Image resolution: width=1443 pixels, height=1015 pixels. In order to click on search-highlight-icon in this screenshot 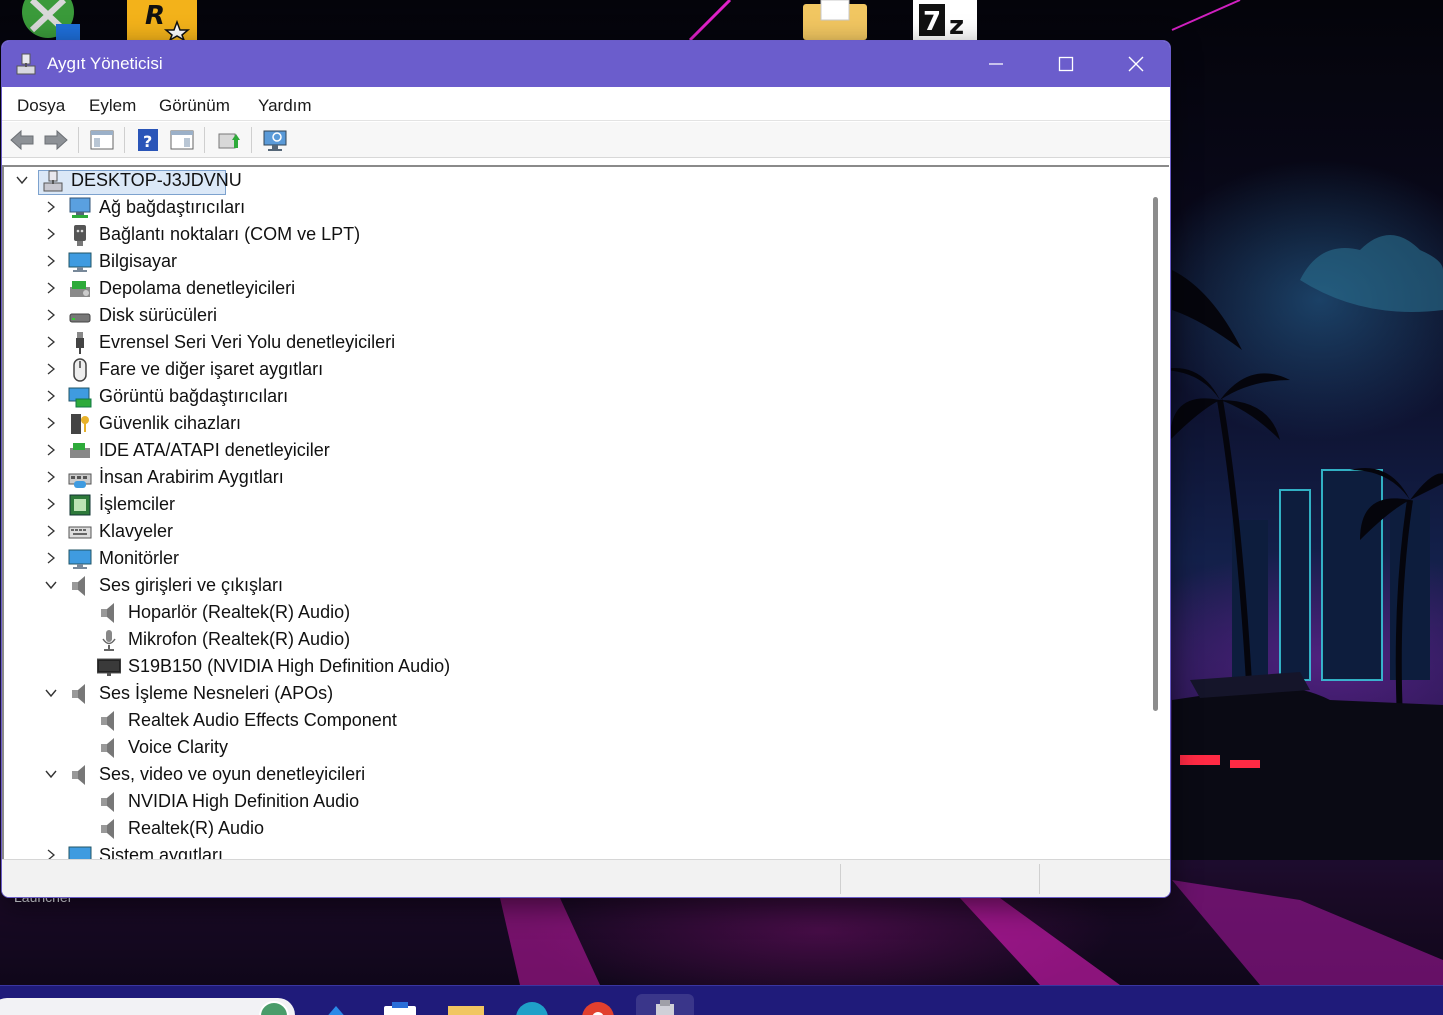, I will do `click(260, 1007)`.